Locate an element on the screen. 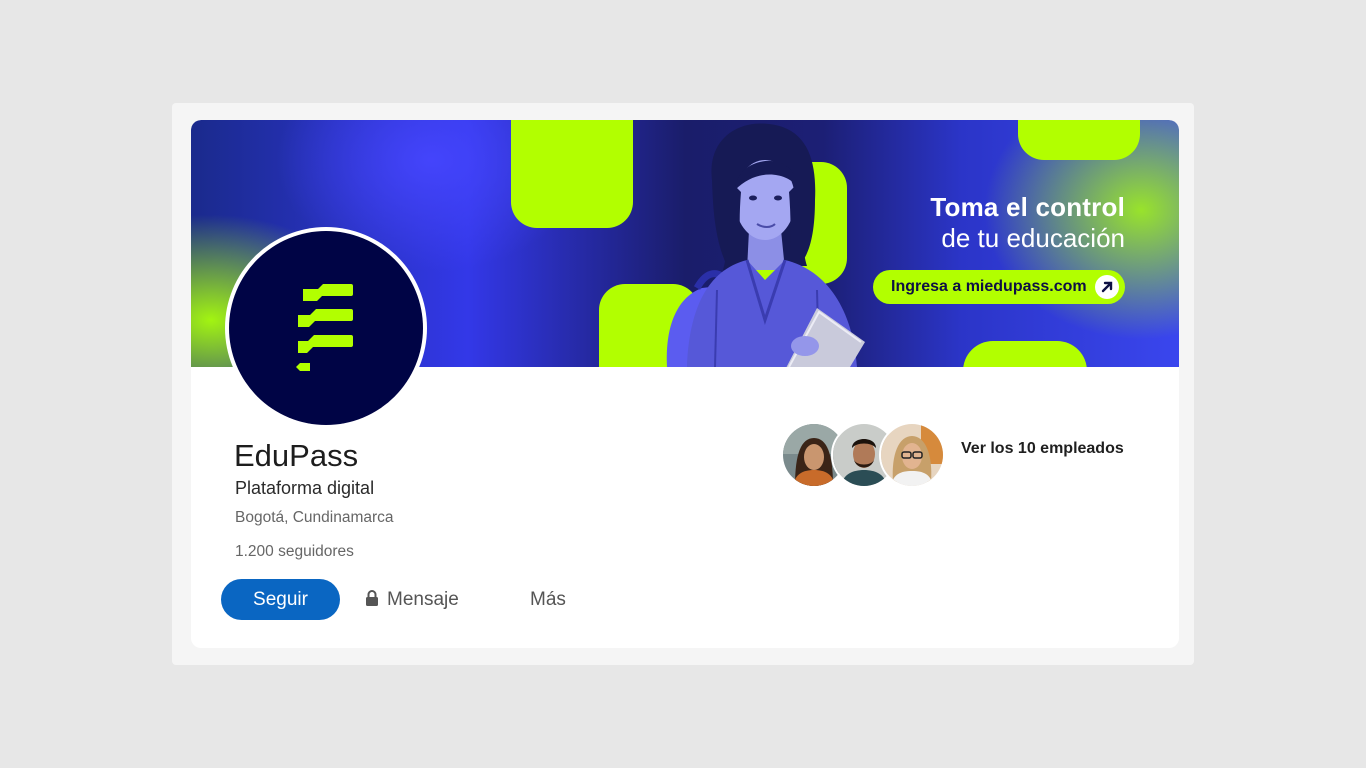  banner-cta-label: Ingresa a miedupass.com is located at coordinates (989, 286).